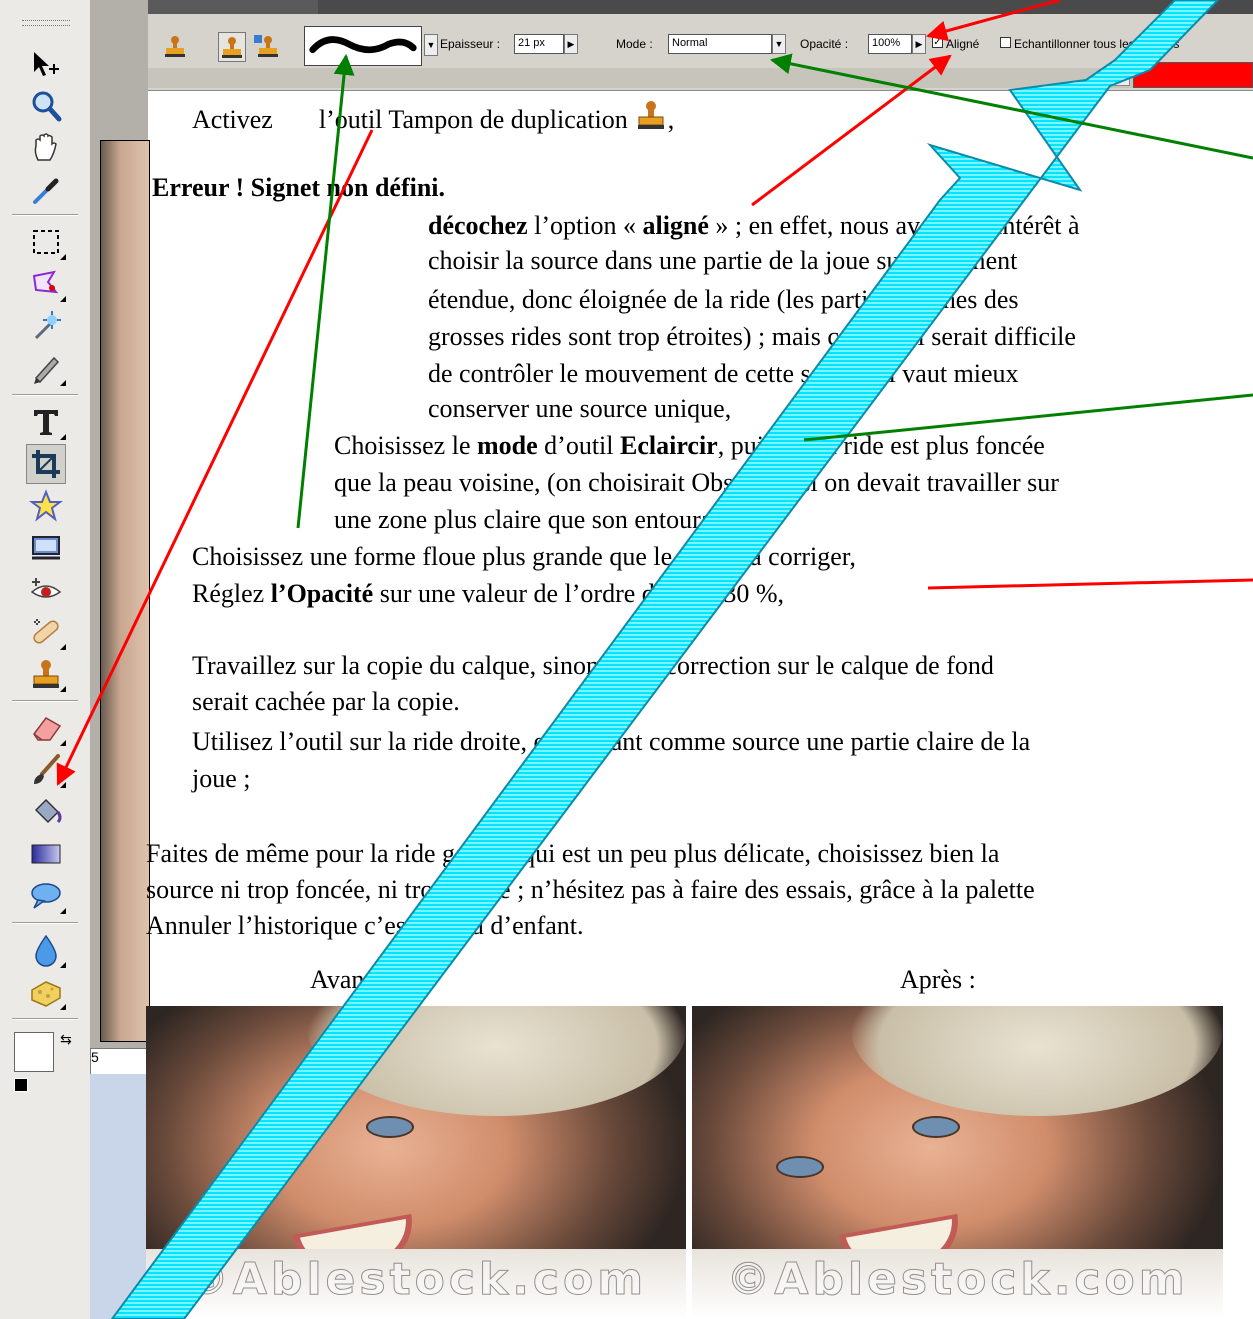 The image size is (1253, 1319). What do you see at coordinates (46, 23) in the screenshot?
I see `toolbox-grip` at bounding box center [46, 23].